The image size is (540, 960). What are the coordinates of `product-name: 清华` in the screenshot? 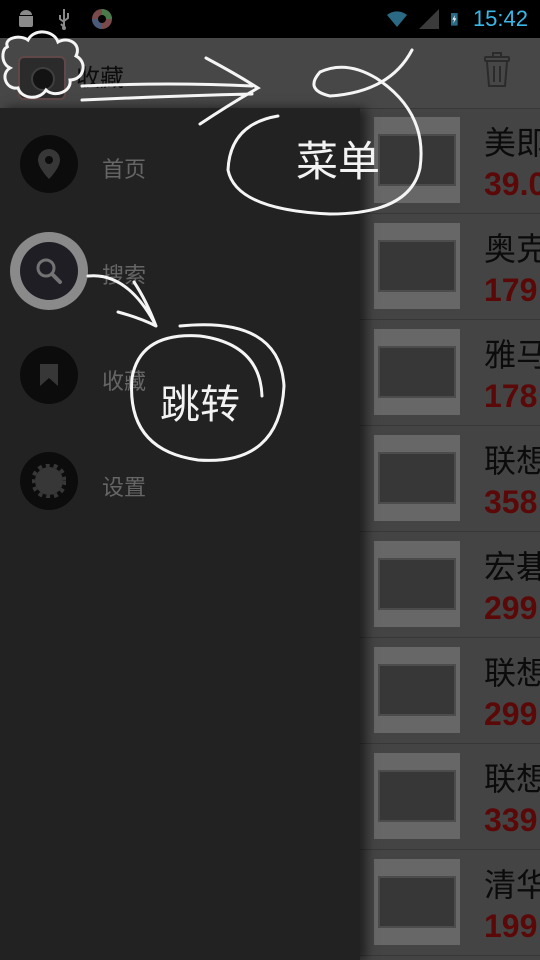 It's located at (512, 885).